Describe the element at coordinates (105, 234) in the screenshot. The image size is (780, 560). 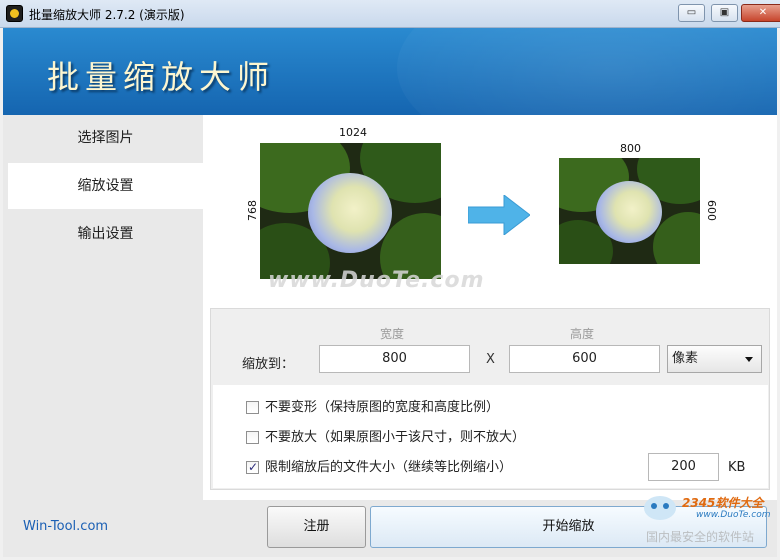
I see `sidebar-item-output-settings: 输出设置` at that location.